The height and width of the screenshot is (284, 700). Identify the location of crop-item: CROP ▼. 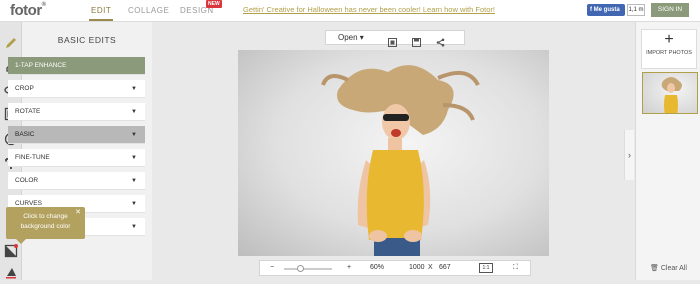
(76, 89).